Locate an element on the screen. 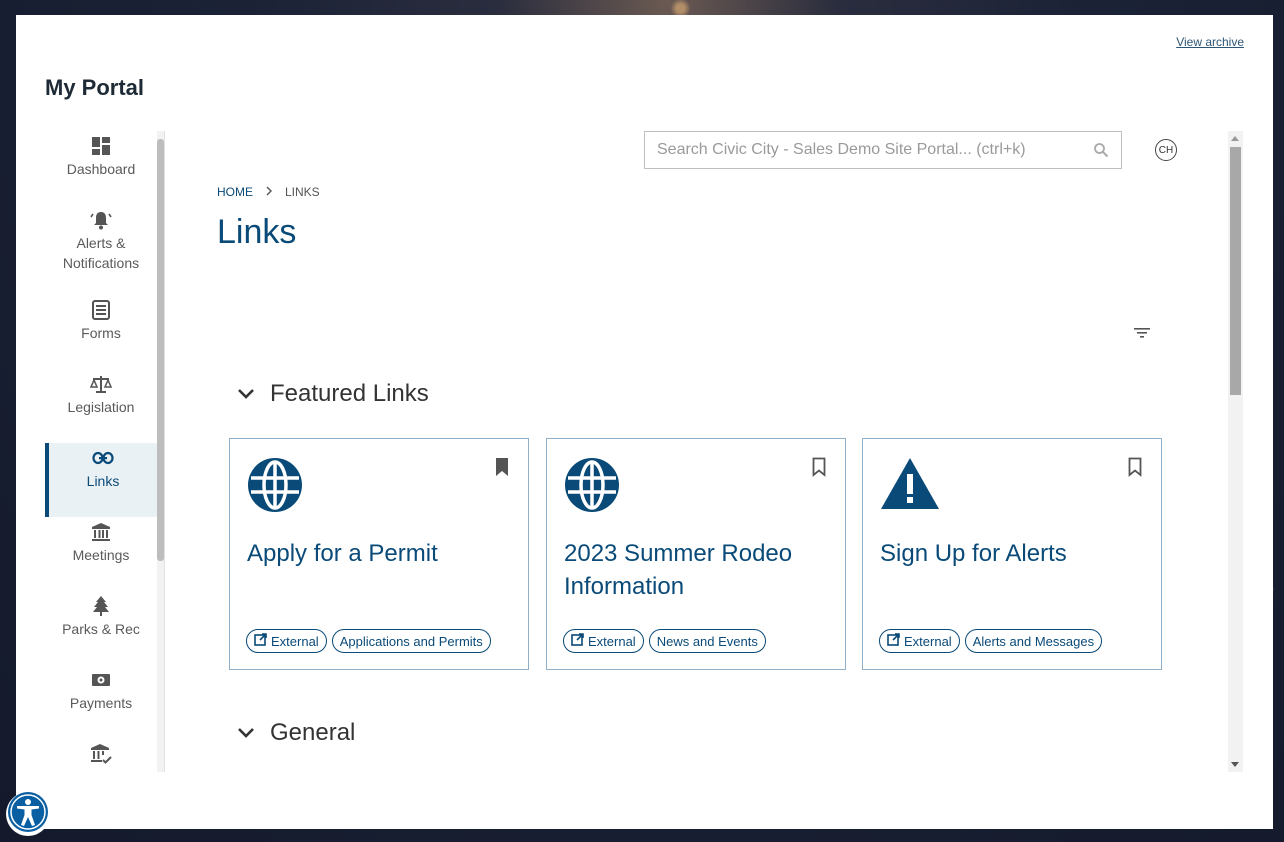 The image size is (1284, 842). sidebar-divider is located at coordinates (164, 451).